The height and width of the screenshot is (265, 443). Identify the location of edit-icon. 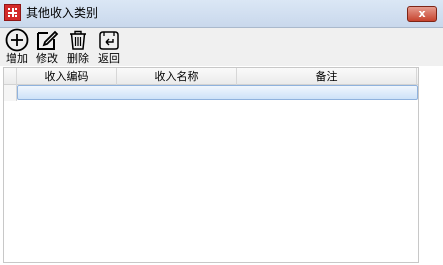
(47, 40).